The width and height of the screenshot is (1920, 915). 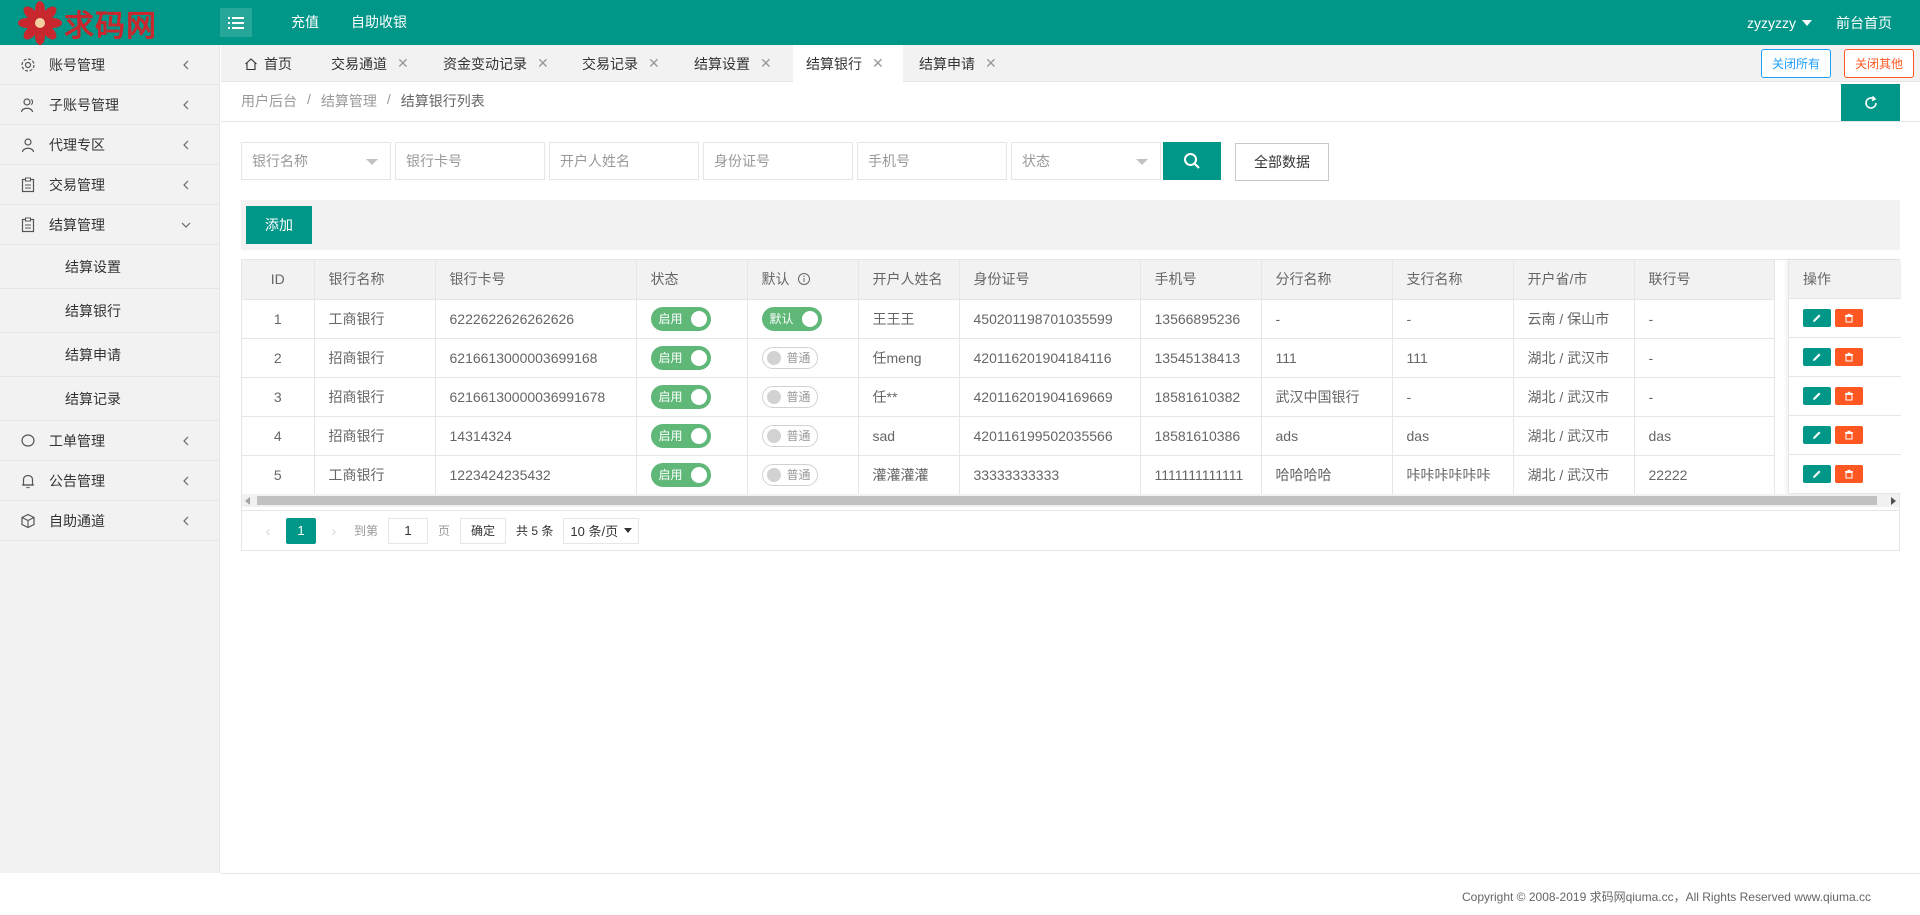 What do you see at coordinates (1893, 501) in the screenshot?
I see `scroll-right-arrow-icon` at bounding box center [1893, 501].